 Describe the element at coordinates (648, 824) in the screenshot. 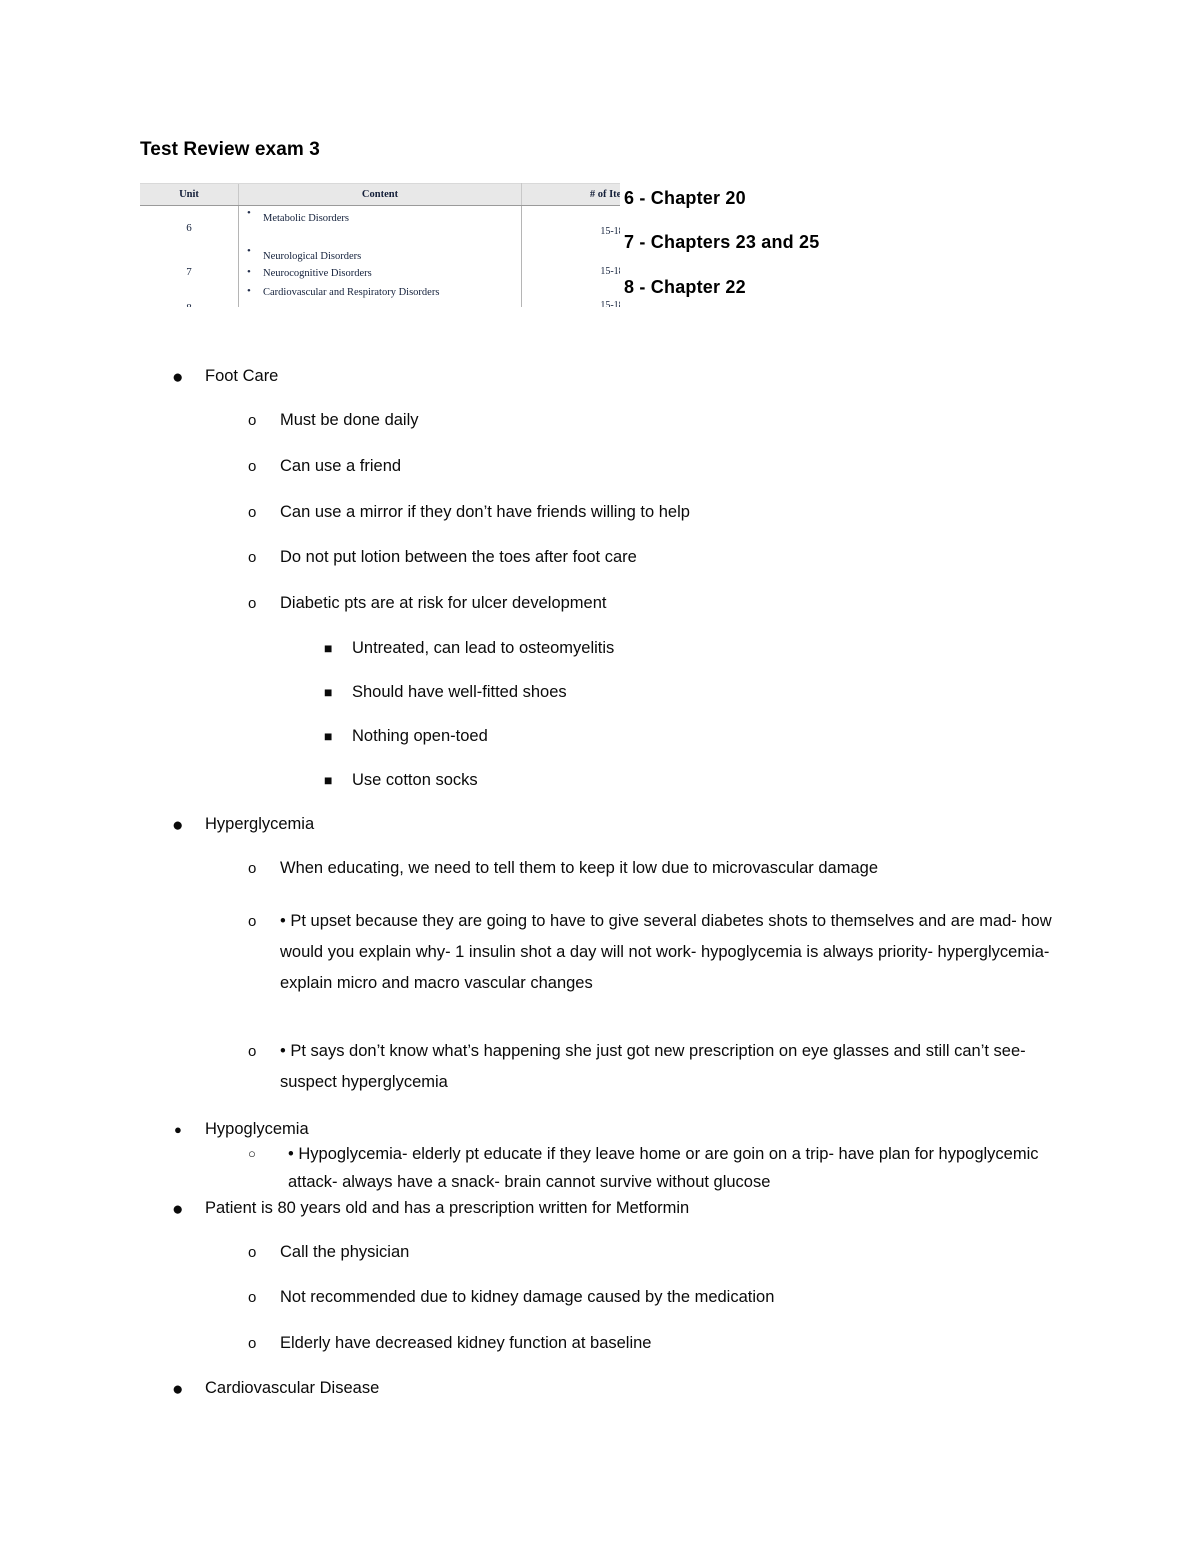

I see `list-item-hyperglycemia: ● Hyperglycemia` at that location.